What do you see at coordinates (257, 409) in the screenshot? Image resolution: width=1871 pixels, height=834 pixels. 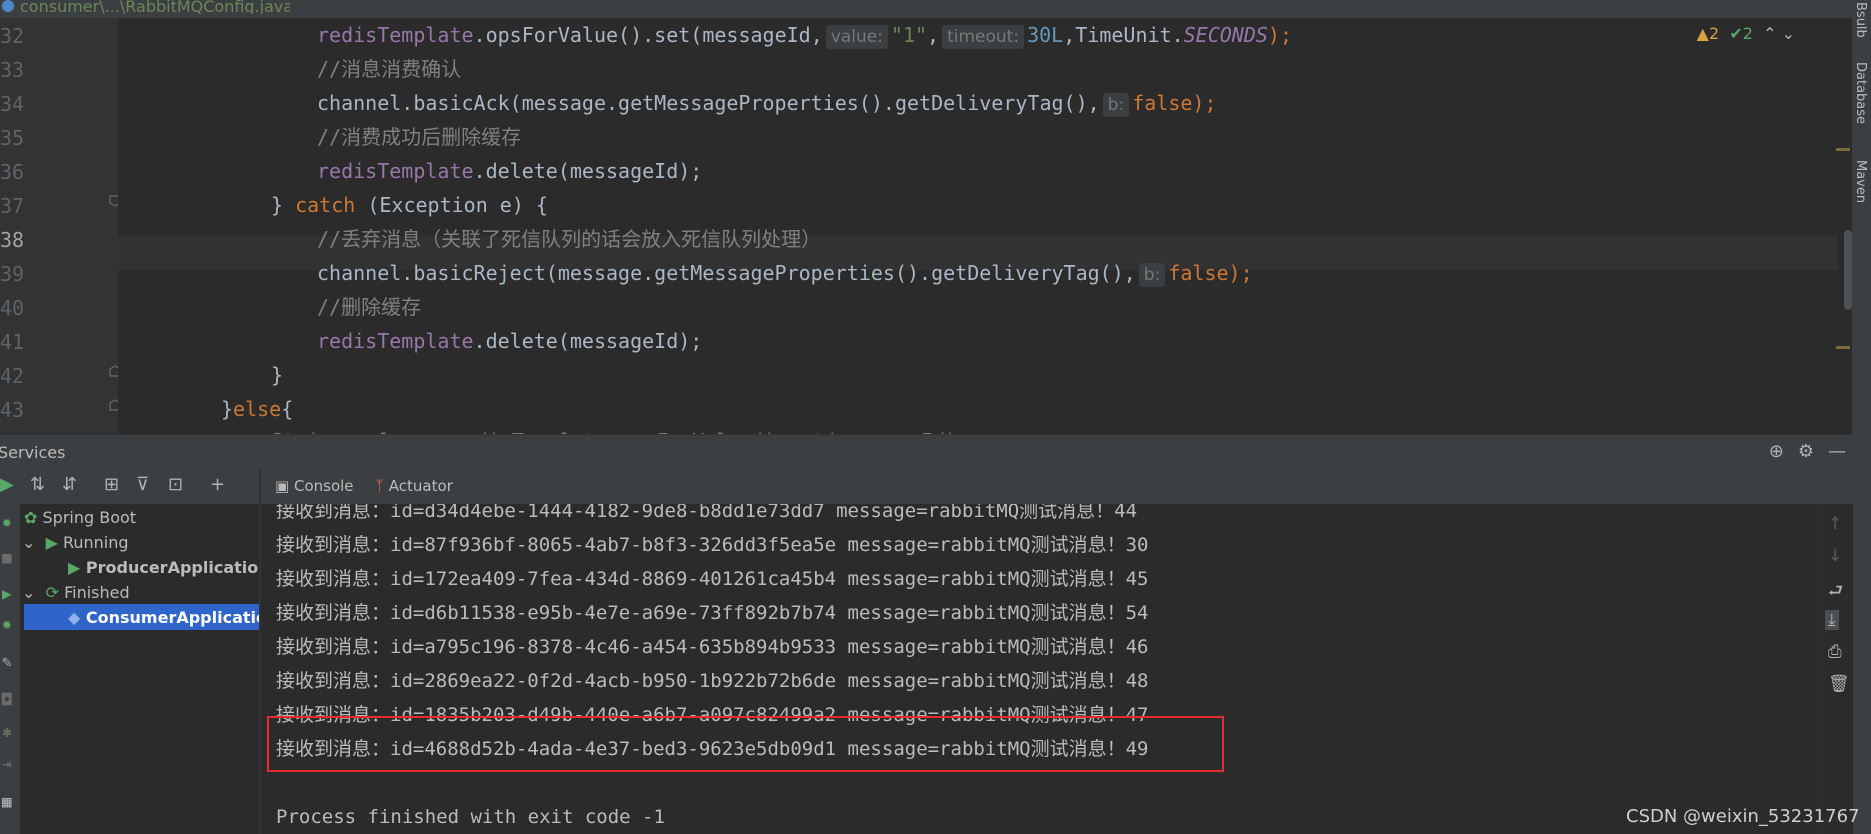 I see `code-line-43: }else{` at bounding box center [257, 409].